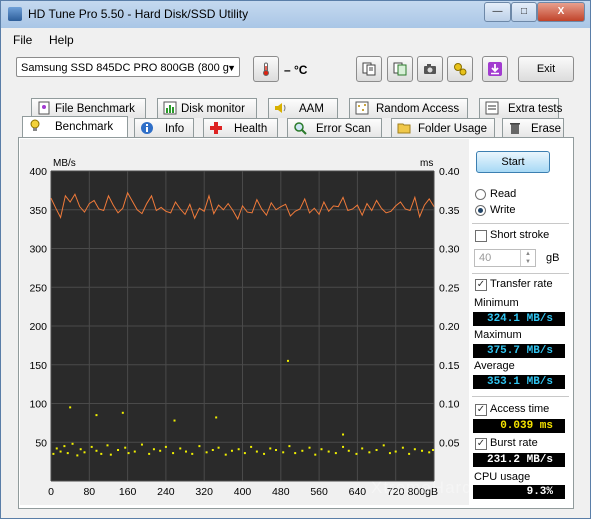 The height and width of the screenshot is (519, 591). Describe the element at coordinates (481, 285) in the screenshot. I see `transfer-rate-checkbox: ✓` at that location.